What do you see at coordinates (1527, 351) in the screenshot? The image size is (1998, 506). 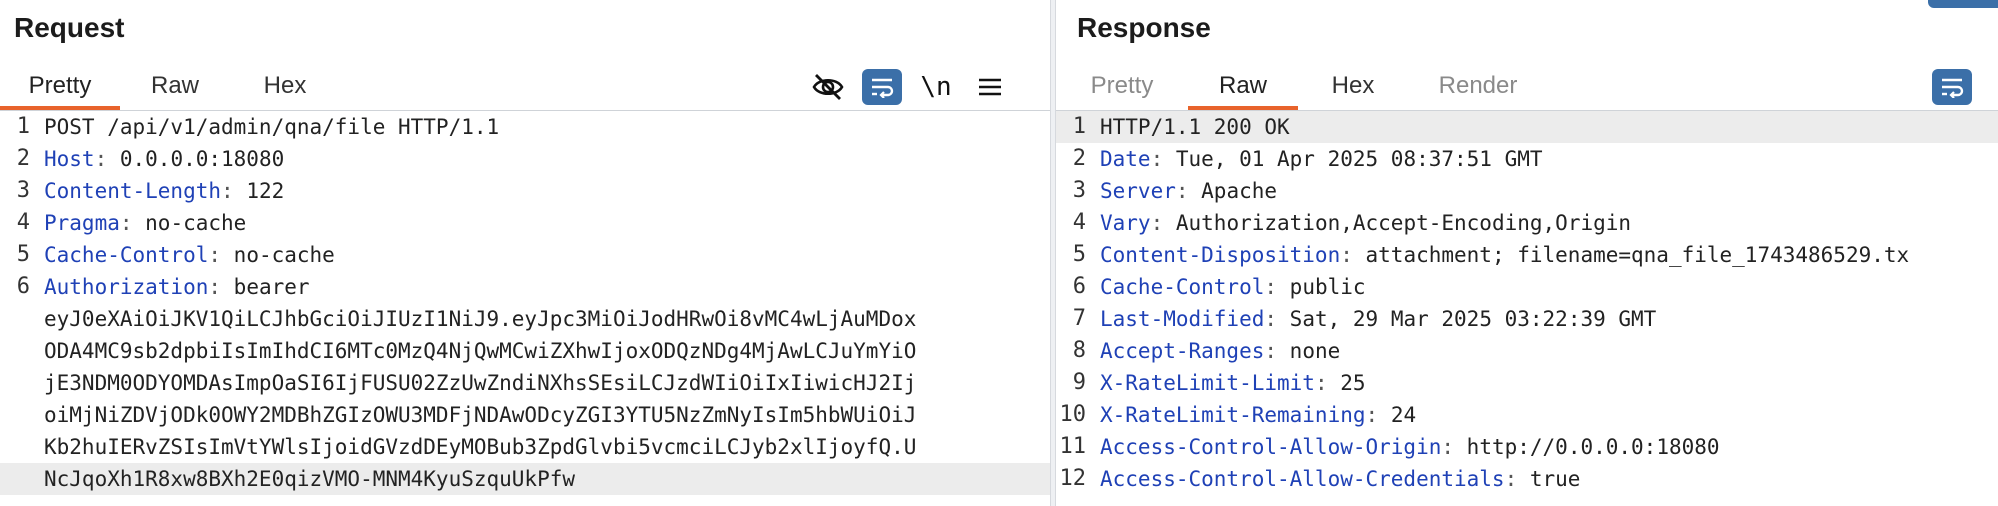 I see `code-line: 8 Accept-Ranges: none` at bounding box center [1527, 351].